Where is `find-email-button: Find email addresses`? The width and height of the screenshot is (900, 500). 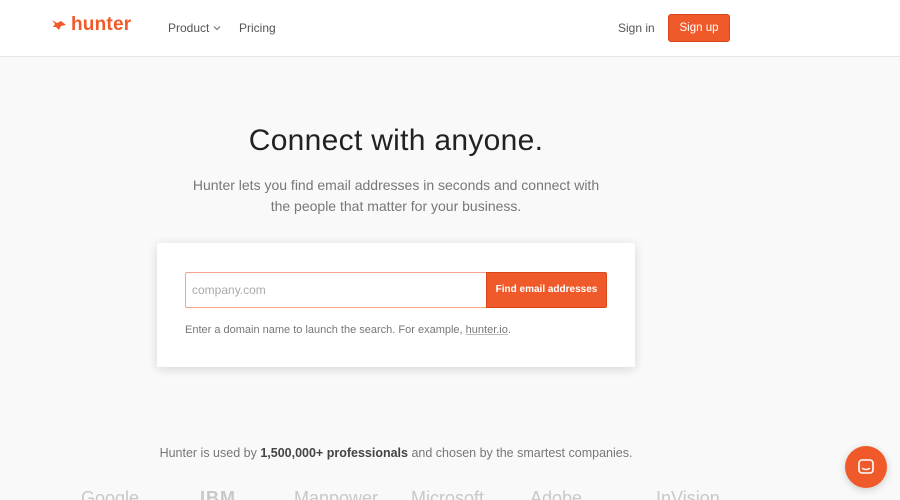 find-email-button: Find email addresses is located at coordinates (546, 290).